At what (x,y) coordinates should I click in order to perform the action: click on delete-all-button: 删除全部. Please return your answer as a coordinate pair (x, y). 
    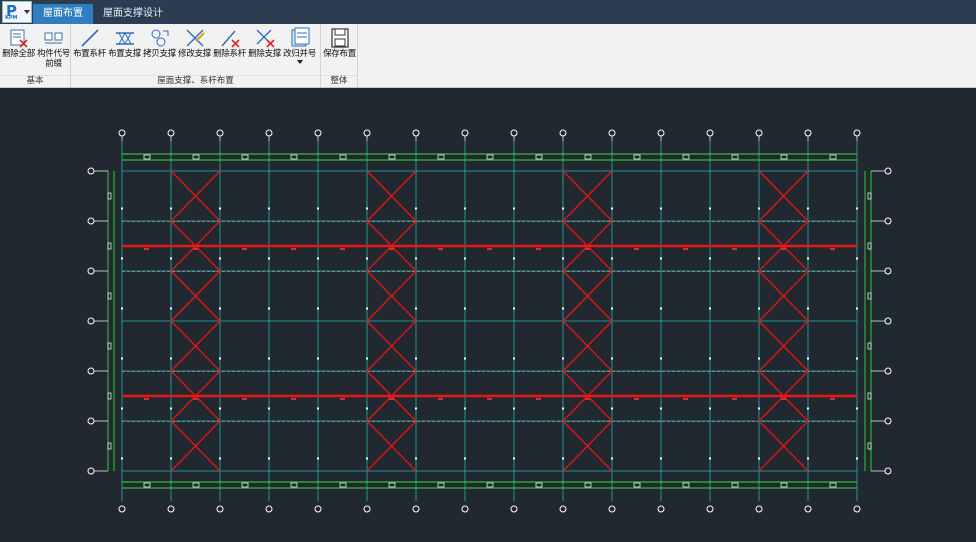
    Looking at the image, I should click on (18, 49).